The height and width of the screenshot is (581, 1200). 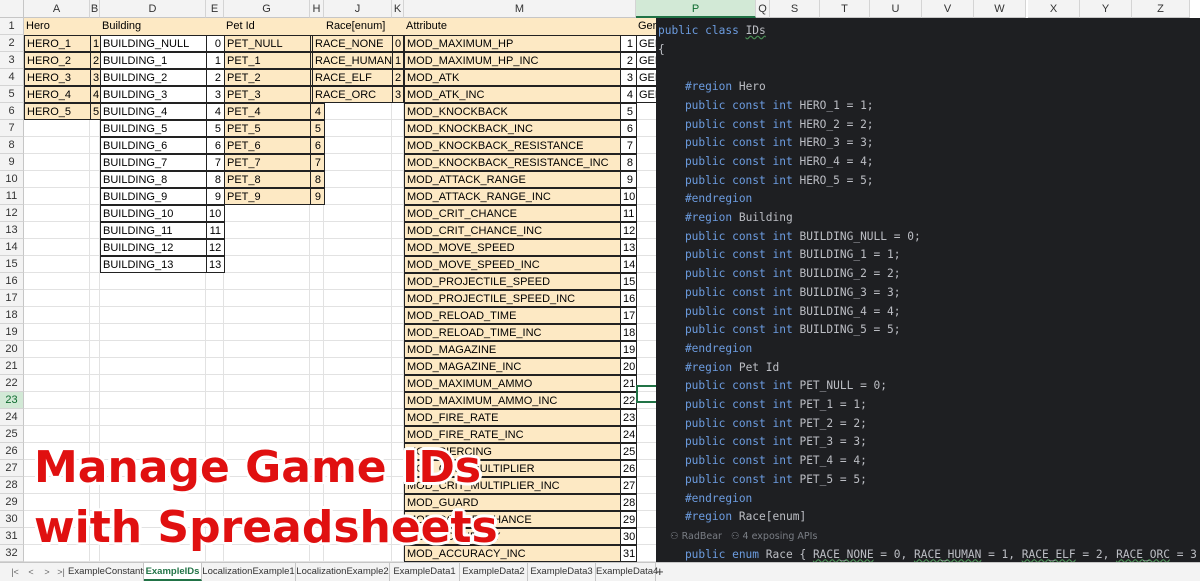 I want to click on row-header-15: 15, so click(x=12, y=264).